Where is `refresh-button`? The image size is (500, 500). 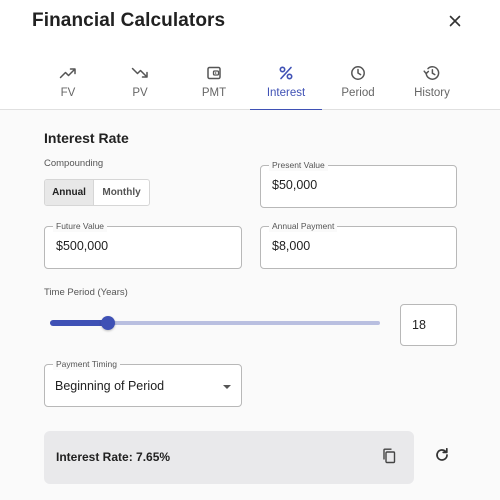
refresh-button is located at coordinates (442, 457).